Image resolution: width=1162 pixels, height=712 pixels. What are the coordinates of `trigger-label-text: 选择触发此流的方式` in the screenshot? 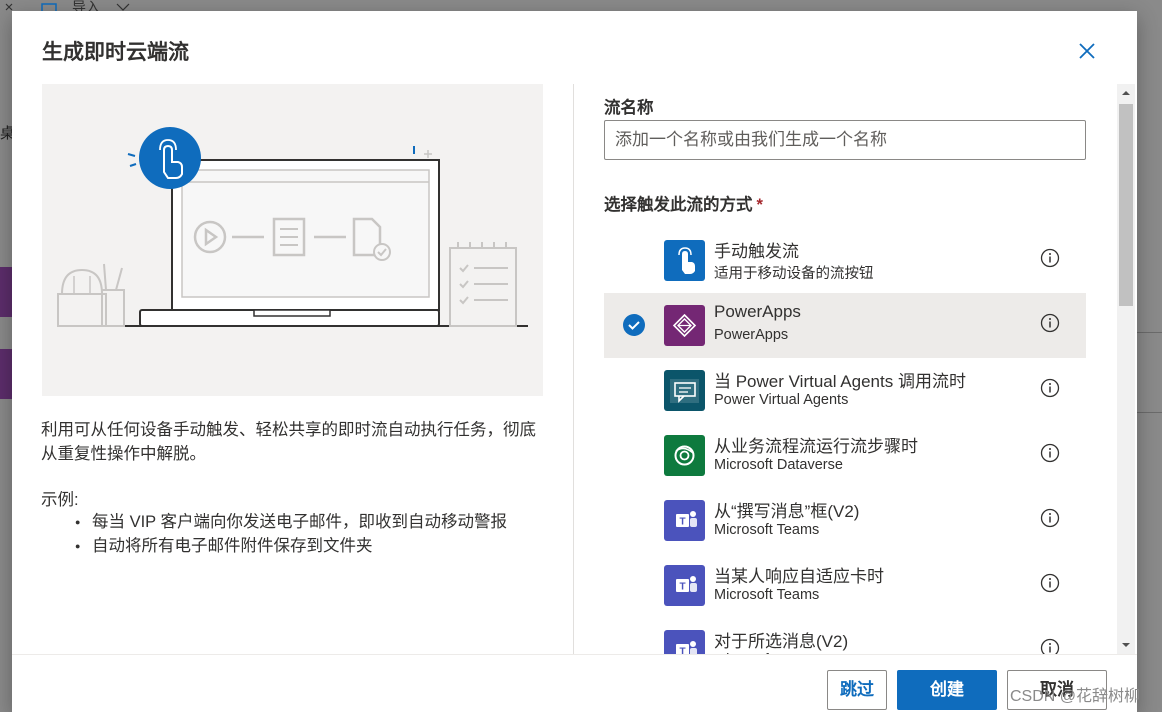 It's located at (678, 205).